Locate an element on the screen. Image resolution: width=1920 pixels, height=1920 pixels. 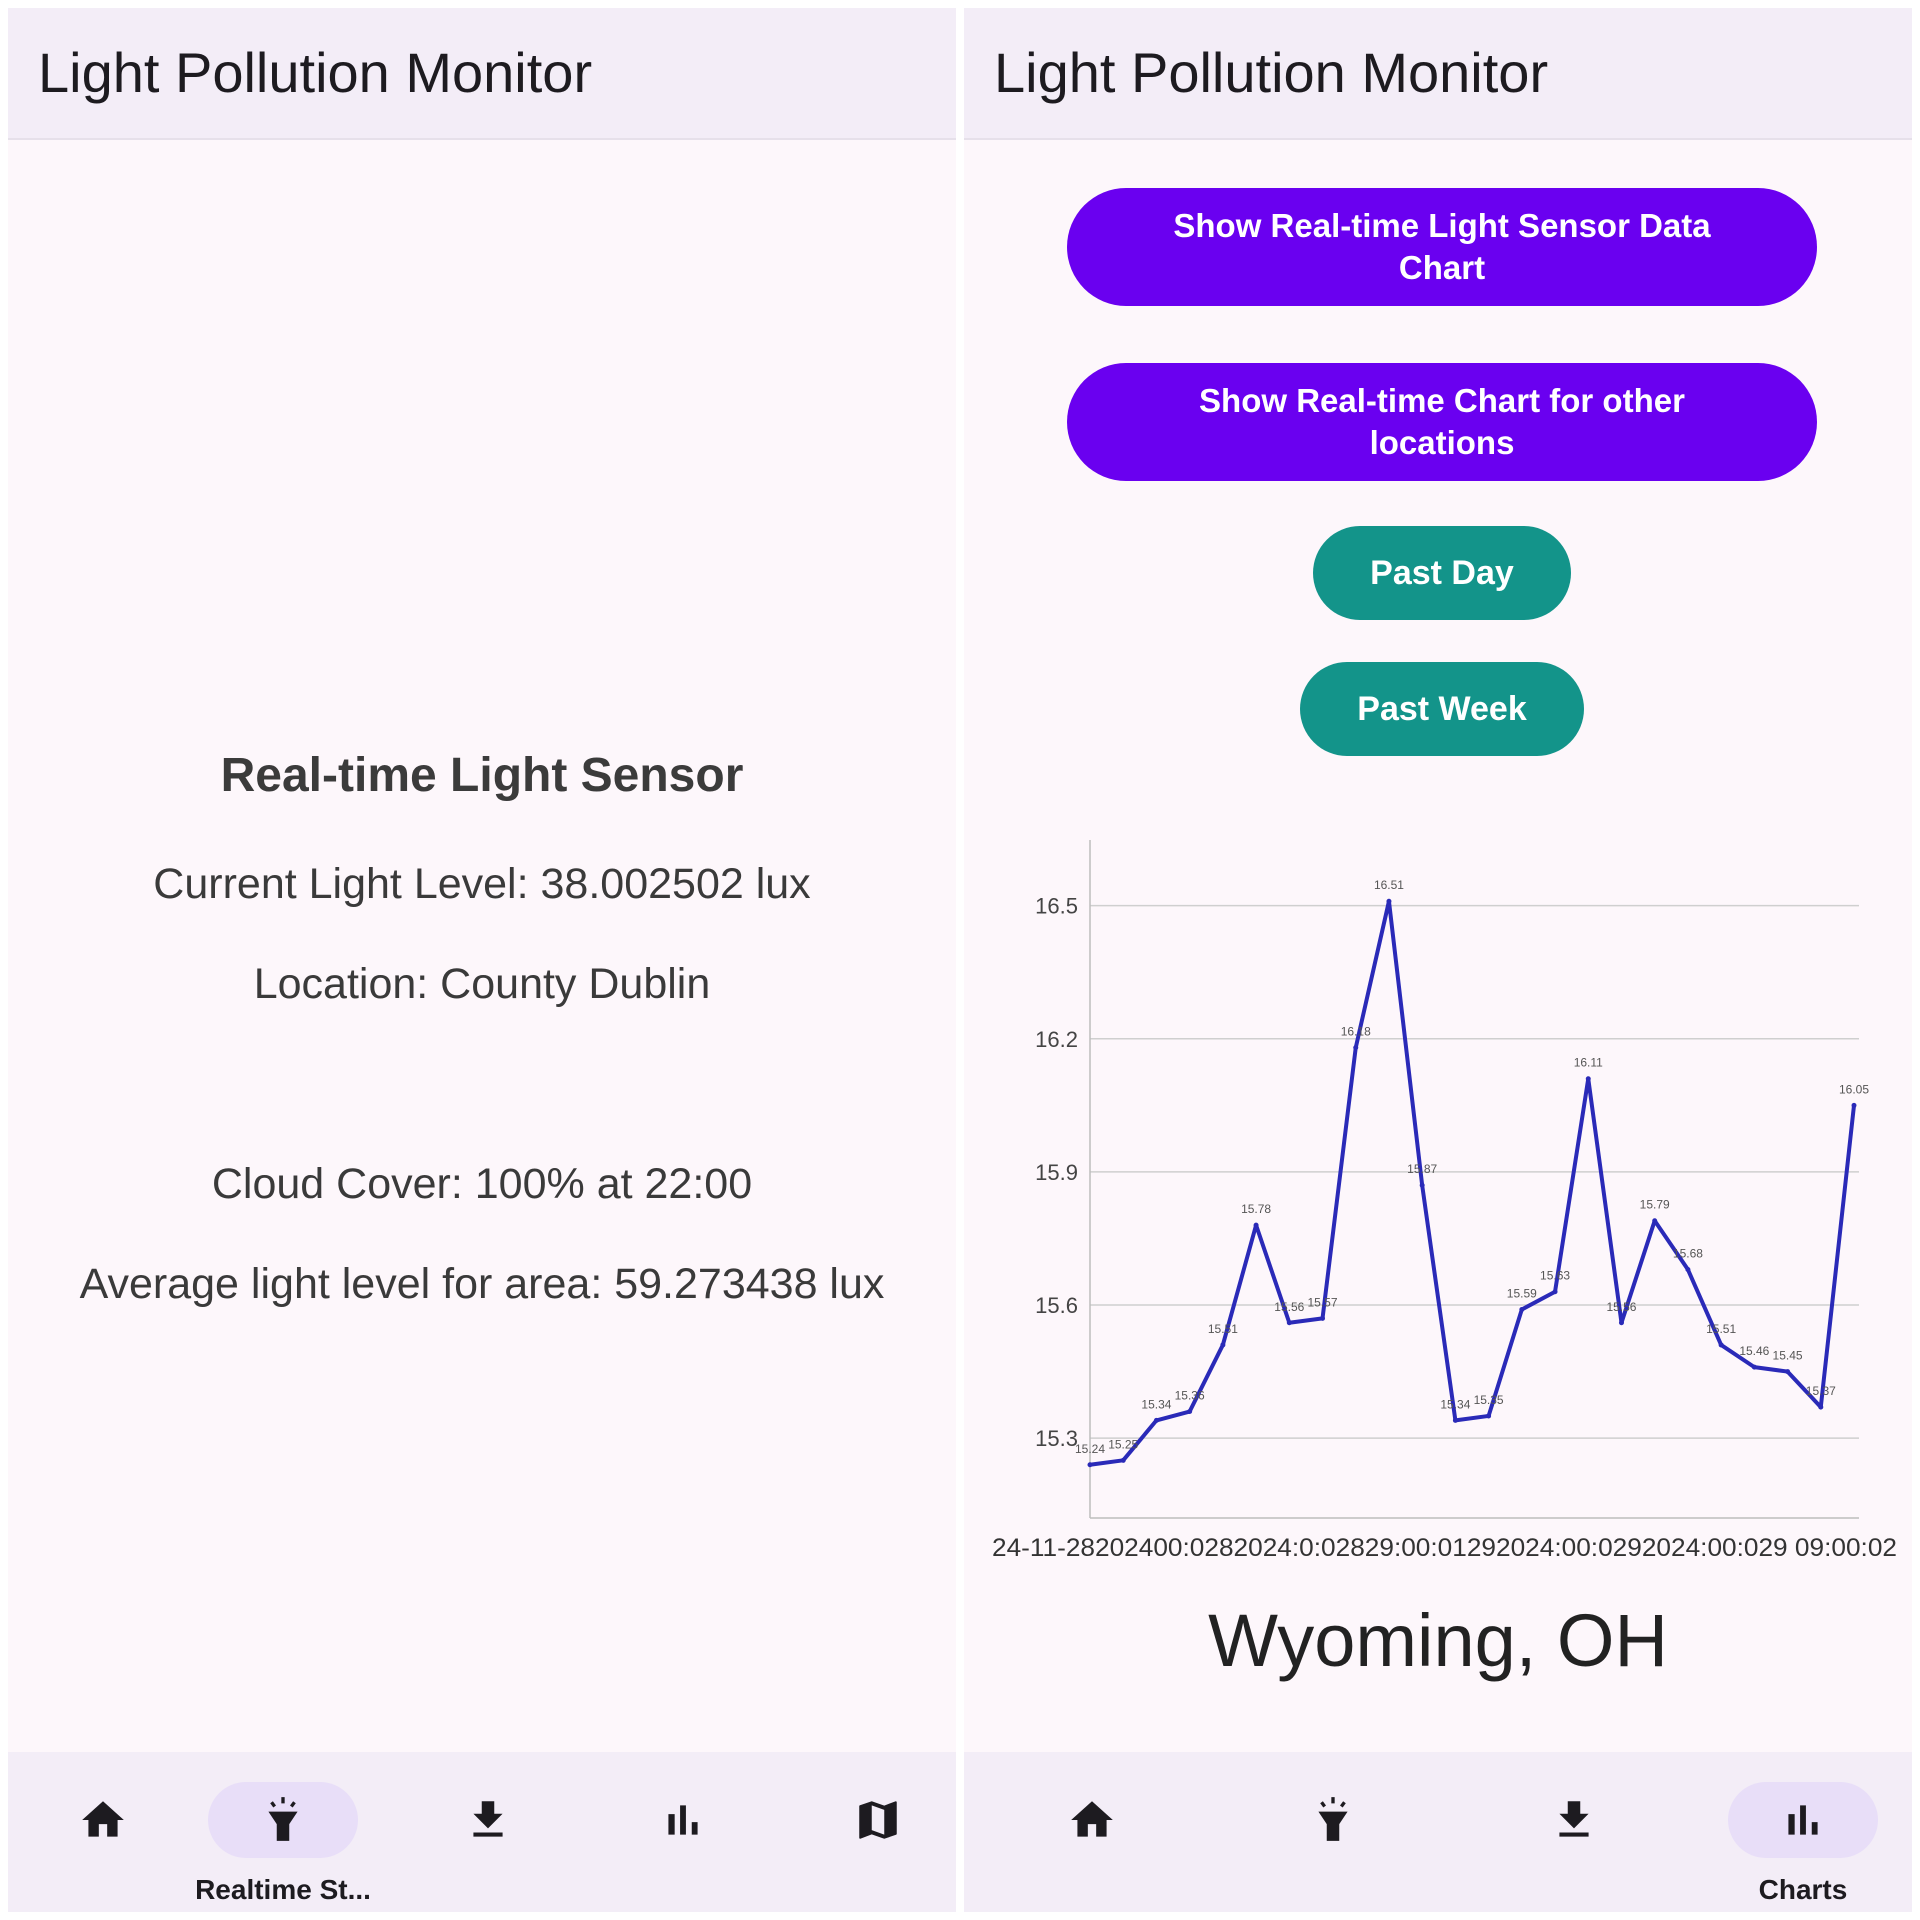
data-label: 15.46 is located at coordinates (1754, 1351).